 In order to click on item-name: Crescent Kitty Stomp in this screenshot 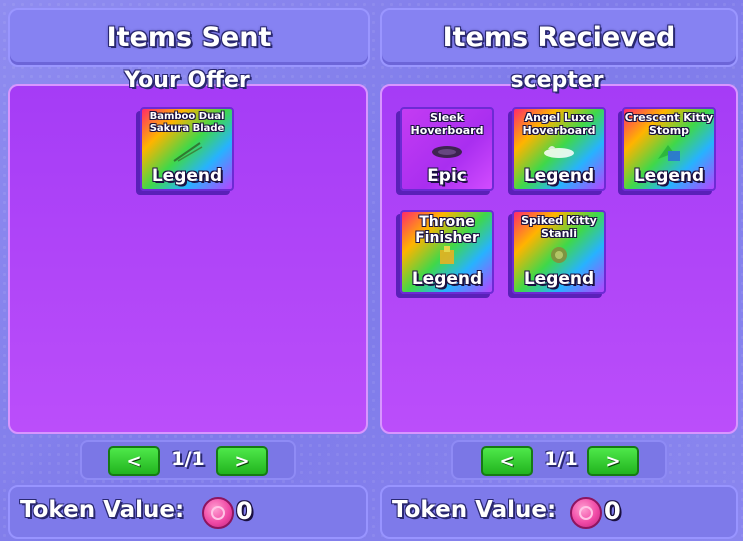, I will do `click(669, 124)`.